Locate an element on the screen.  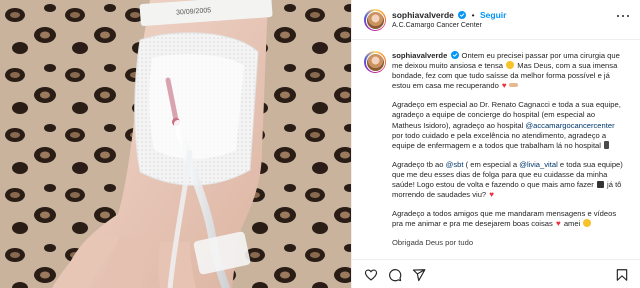
username-link: sophiavalverde is located at coordinates (423, 15).